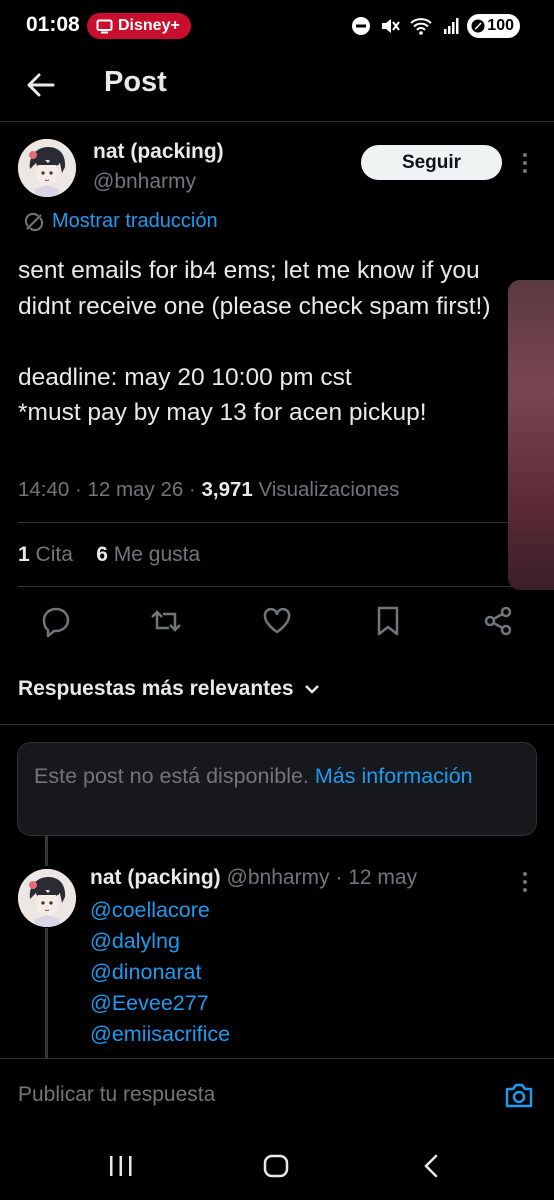 The width and height of the screenshot is (554, 1200). What do you see at coordinates (311, 689) in the screenshot?
I see `chevron-down-icon` at bounding box center [311, 689].